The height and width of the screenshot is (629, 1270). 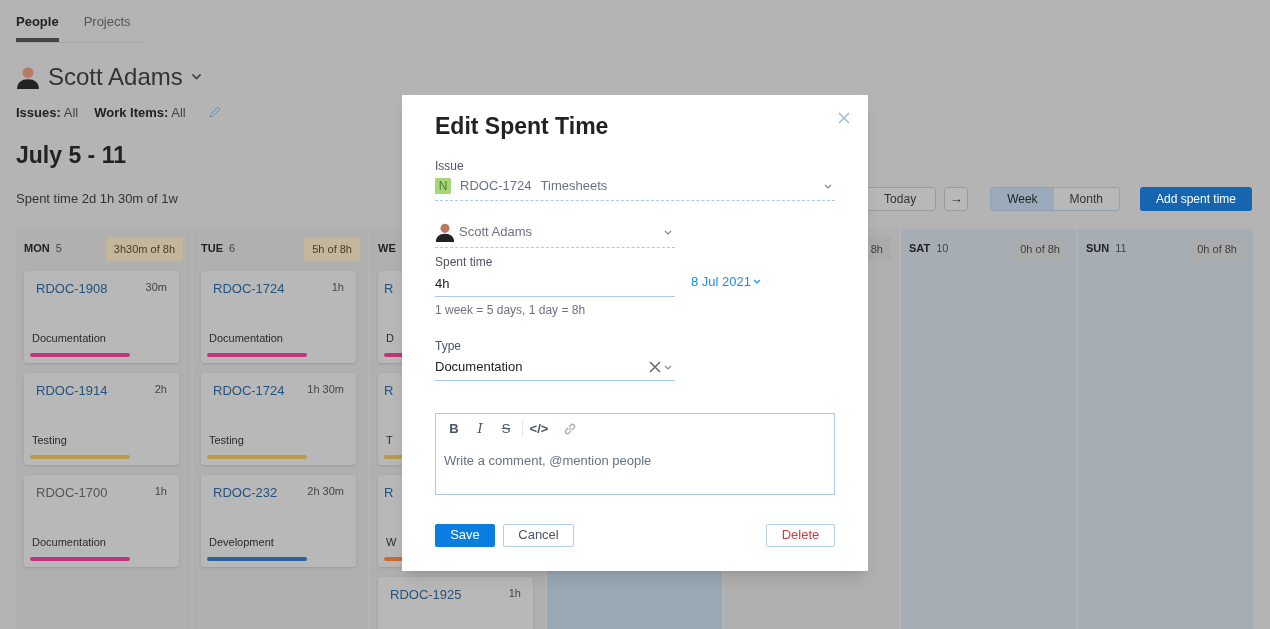 I want to click on day-name: SAT, so click(x=920, y=249).